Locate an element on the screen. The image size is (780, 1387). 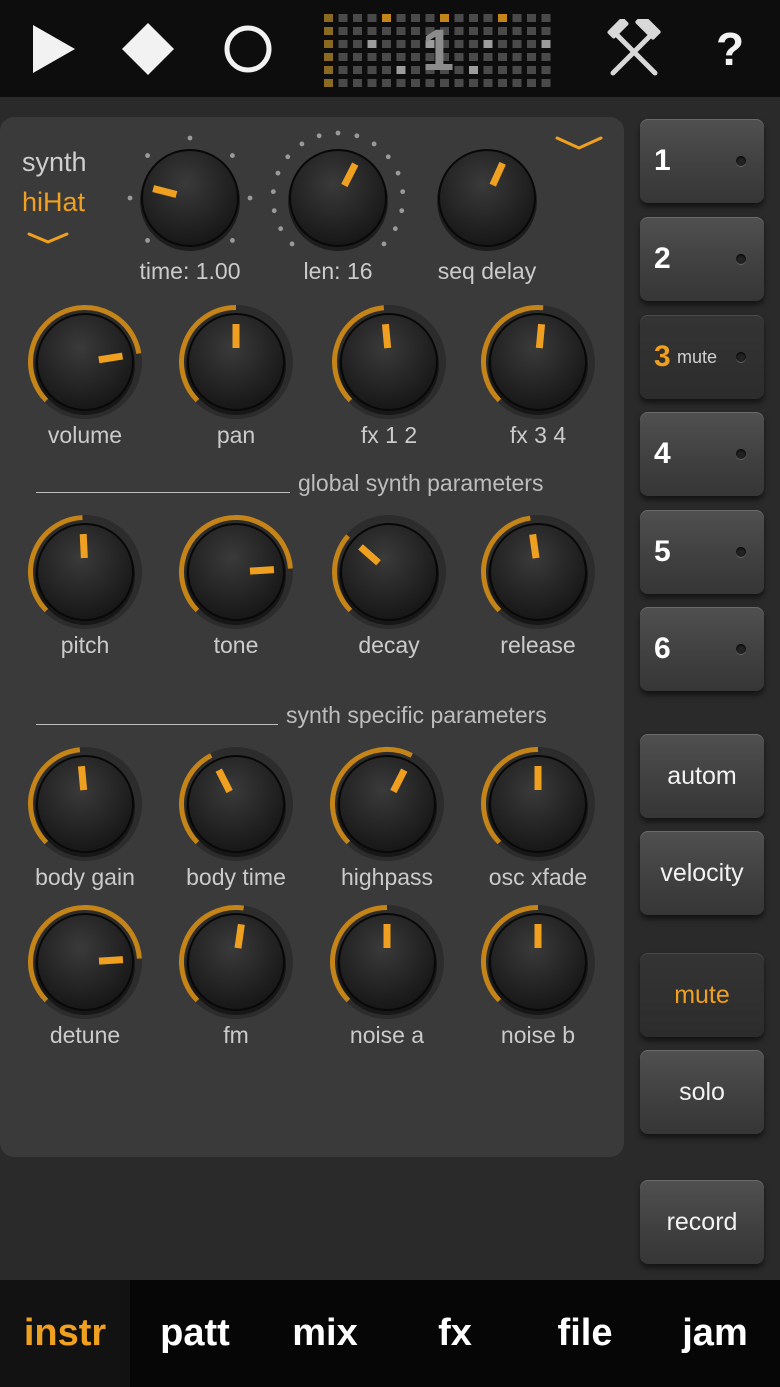
len-knob-body is located at coordinates (338, 198).